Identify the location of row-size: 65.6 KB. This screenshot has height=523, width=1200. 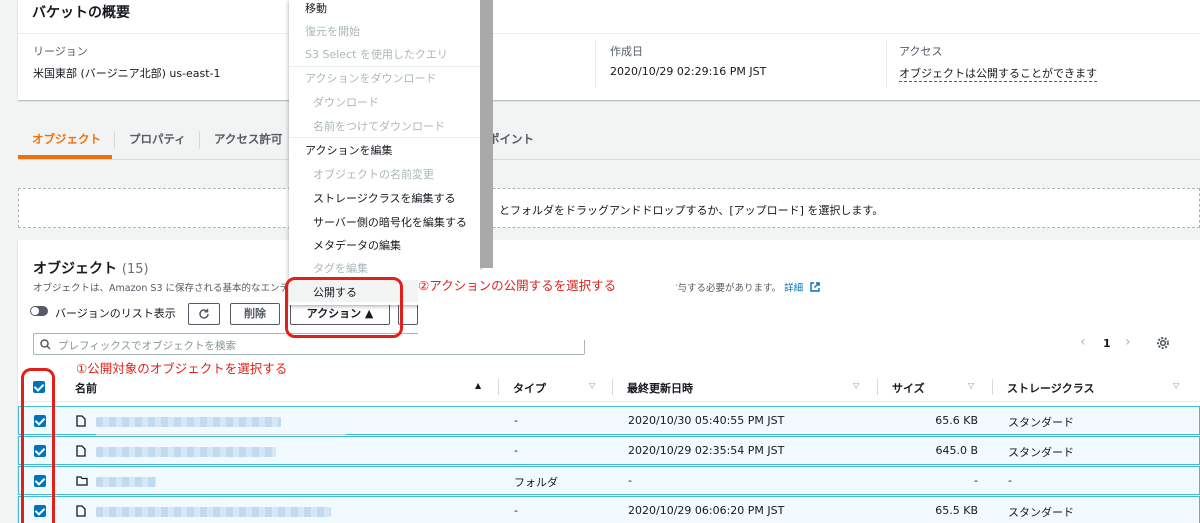
(956, 420).